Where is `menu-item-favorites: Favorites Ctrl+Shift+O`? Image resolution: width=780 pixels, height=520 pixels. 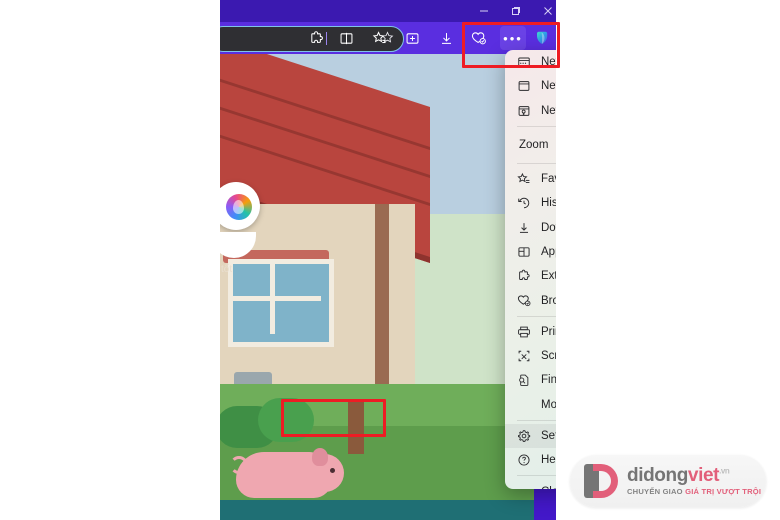
menu-item-favorites: Favorites Ctrl+Shift+O is located at coordinates (530, 179).